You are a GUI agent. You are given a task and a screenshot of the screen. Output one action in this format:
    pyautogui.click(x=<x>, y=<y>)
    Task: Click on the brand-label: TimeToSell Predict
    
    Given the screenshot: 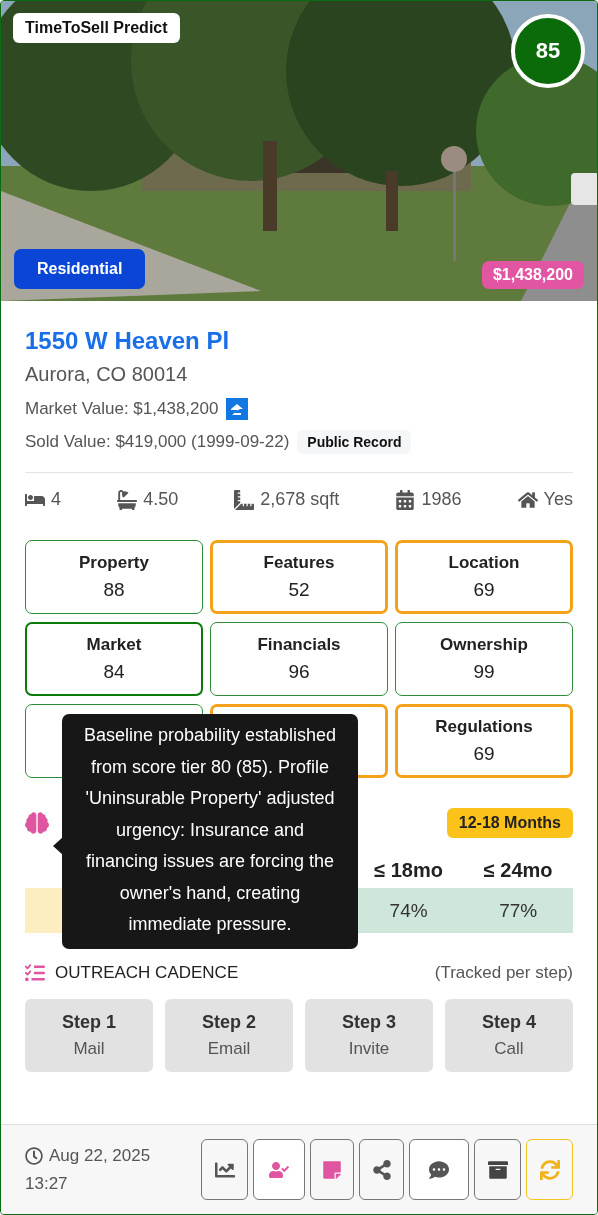 What is the action you would take?
    pyautogui.click(x=96, y=28)
    